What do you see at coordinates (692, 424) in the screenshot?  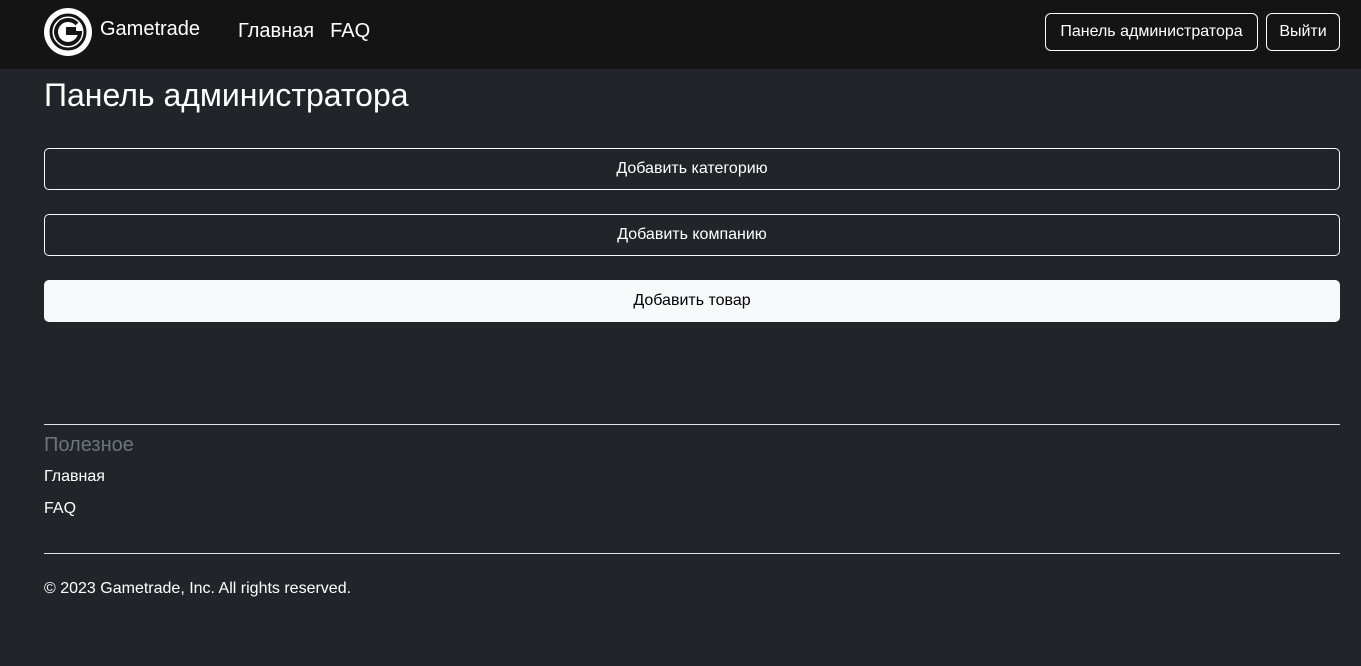 I see `footer-divider-top` at bounding box center [692, 424].